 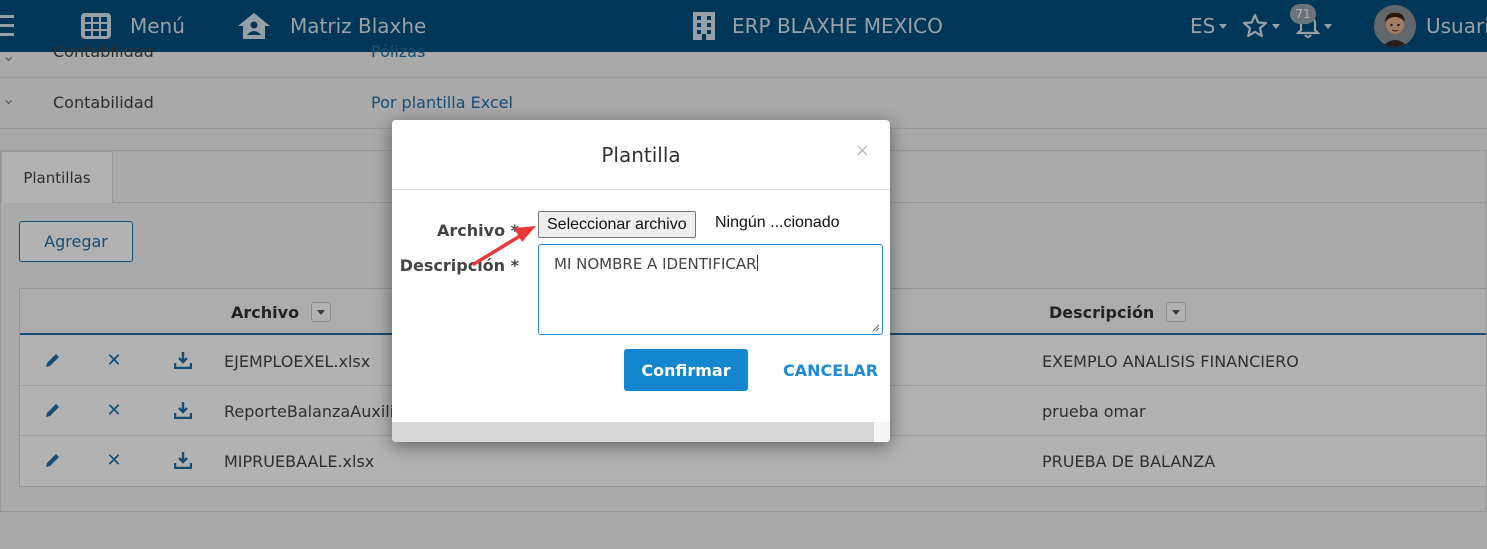 What do you see at coordinates (686, 370) in the screenshot?
I see `confirm-button: Confirmar` at bounding box center [686, 370].